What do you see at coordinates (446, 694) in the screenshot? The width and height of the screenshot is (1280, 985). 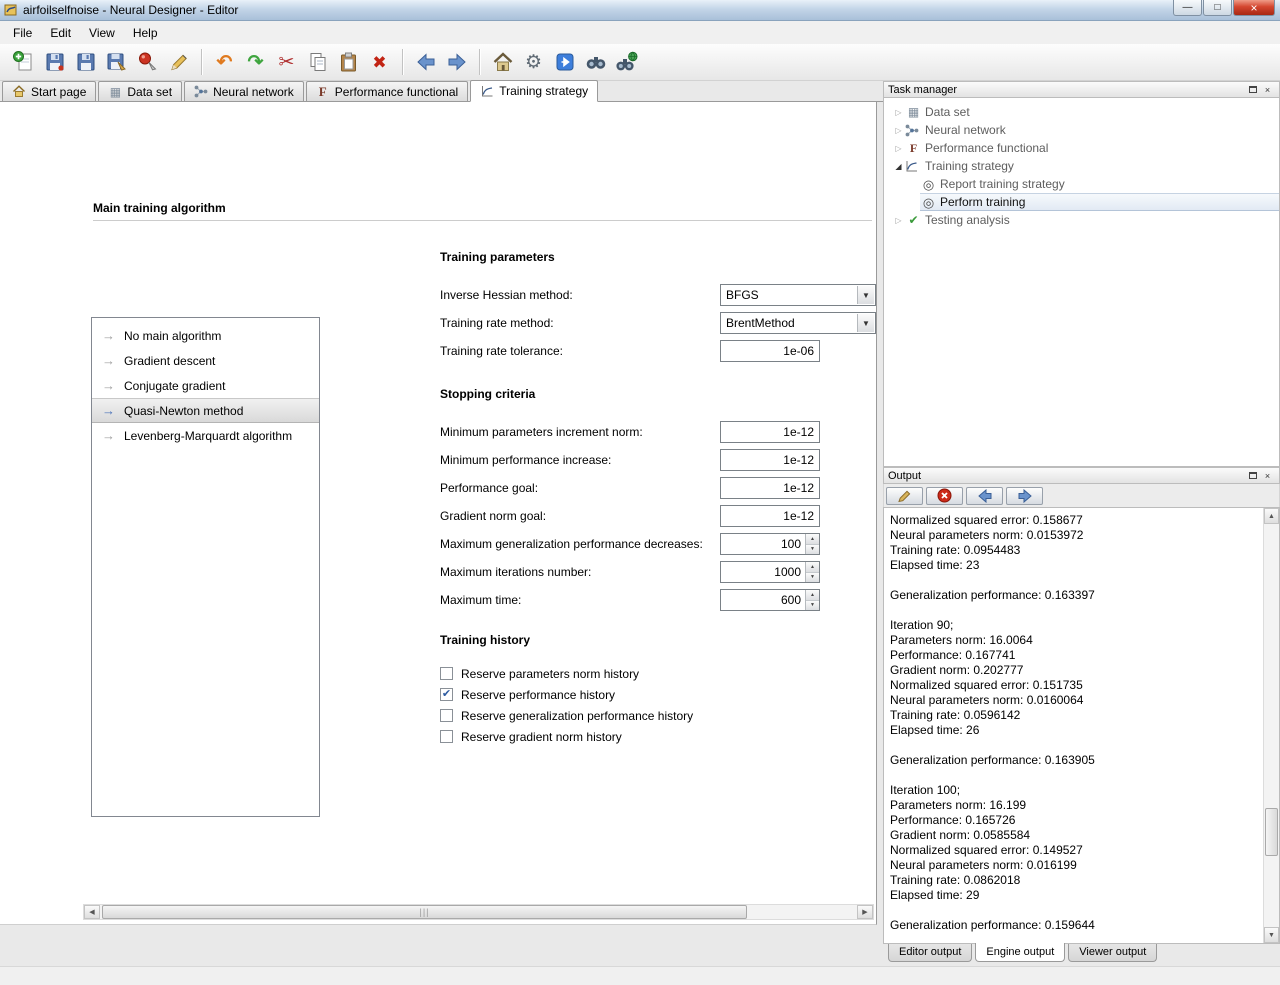 I see `reserve-performance-history-checkbox: ✔` at bounding box center [446, 694].